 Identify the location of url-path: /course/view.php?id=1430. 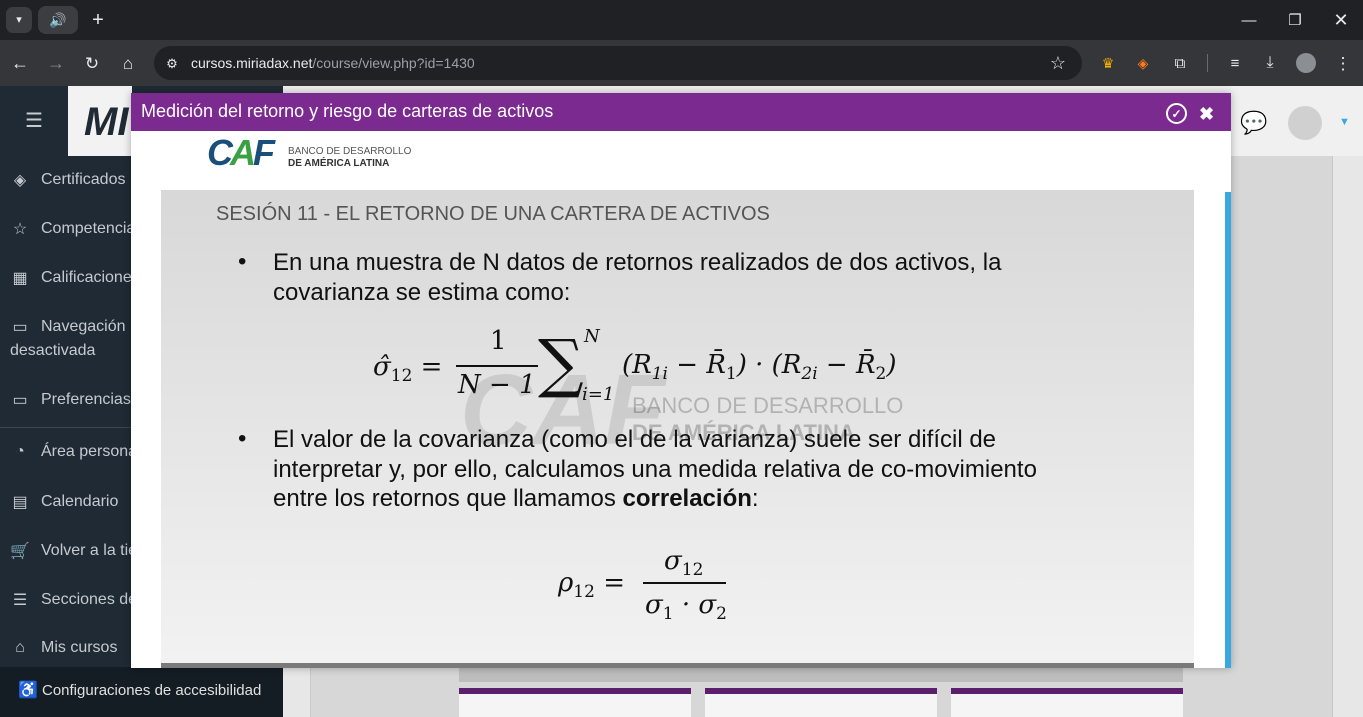
(393, 63).